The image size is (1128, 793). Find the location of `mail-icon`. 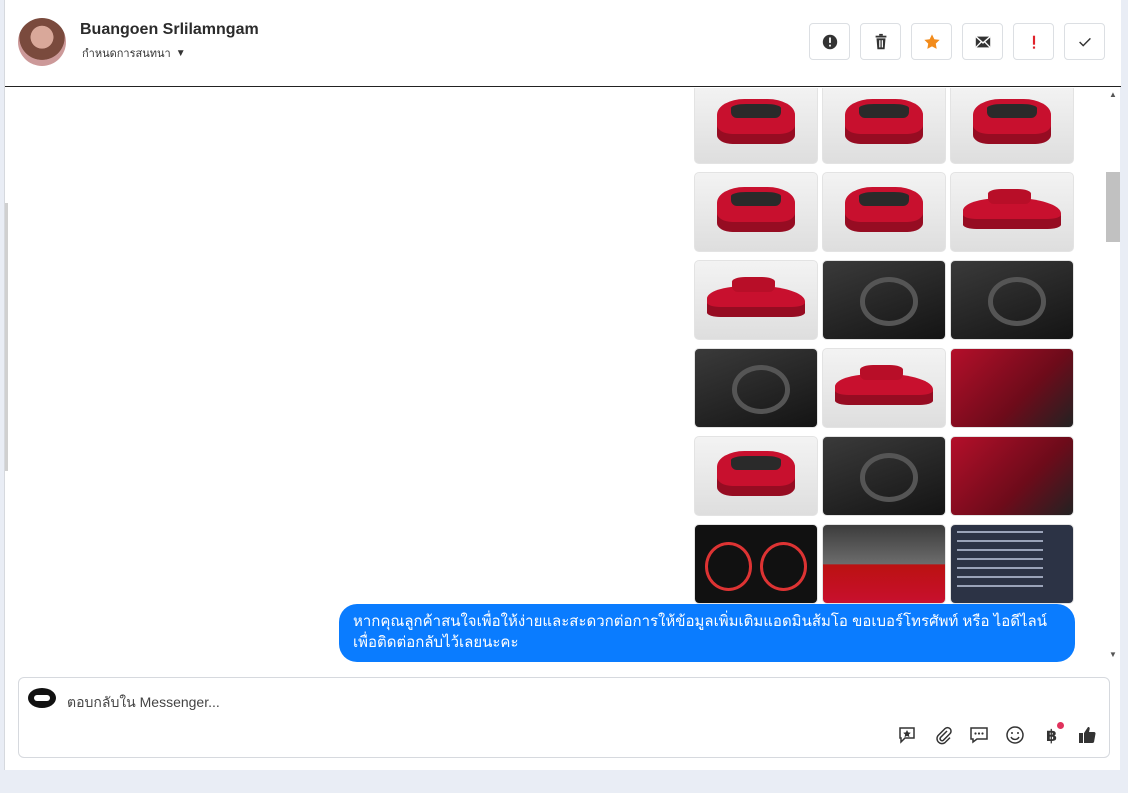

mail-icon is located at coordinates (982, 41).